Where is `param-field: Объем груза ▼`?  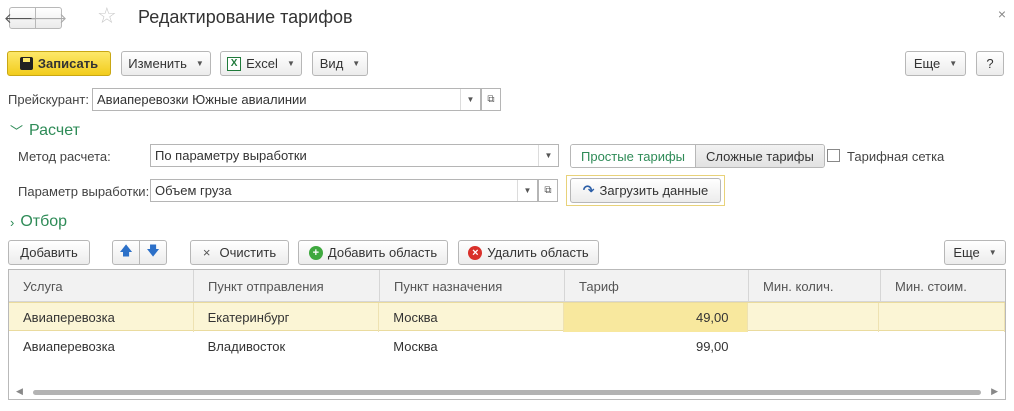
param-field: Объем груза ▼ is located at coordinates (344, 190).